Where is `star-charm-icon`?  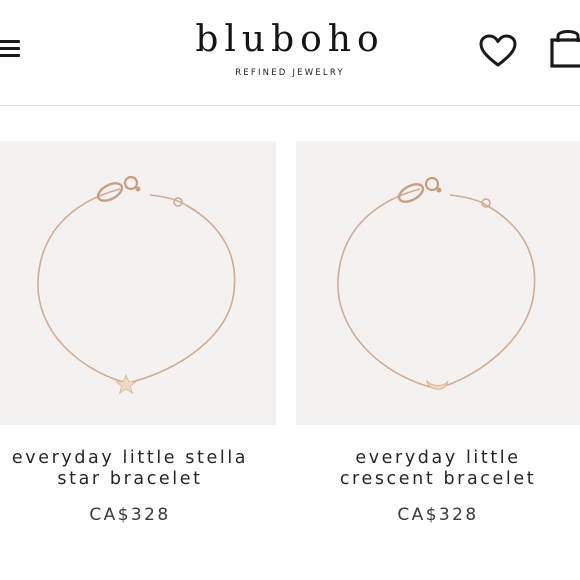
star-charm-icon is located at coordinates (126, 383).